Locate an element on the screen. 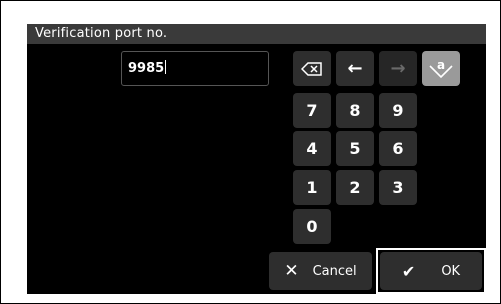  digit-label: 5 is located at coordinates (355, 148).